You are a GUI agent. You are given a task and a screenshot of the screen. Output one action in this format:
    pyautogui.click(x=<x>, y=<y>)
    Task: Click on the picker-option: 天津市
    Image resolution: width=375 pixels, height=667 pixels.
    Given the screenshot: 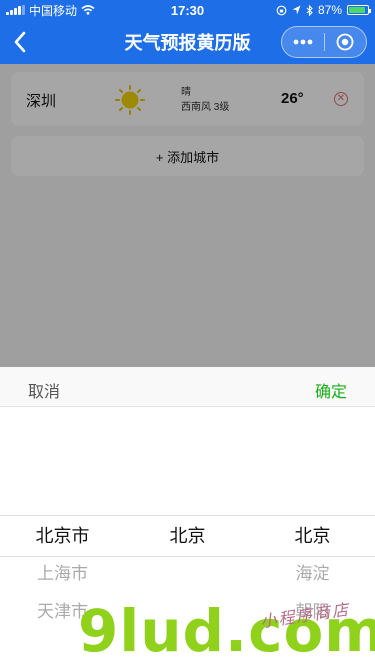 What is the action you would take?
    pyautogui.click(x=62, y=612)
    